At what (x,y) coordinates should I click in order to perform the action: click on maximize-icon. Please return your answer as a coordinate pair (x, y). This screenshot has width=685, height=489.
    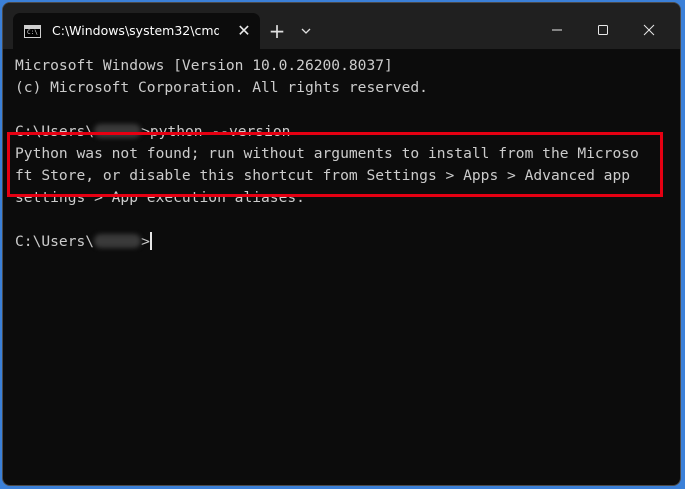
    Looking at the image, I should click on (603, 30).